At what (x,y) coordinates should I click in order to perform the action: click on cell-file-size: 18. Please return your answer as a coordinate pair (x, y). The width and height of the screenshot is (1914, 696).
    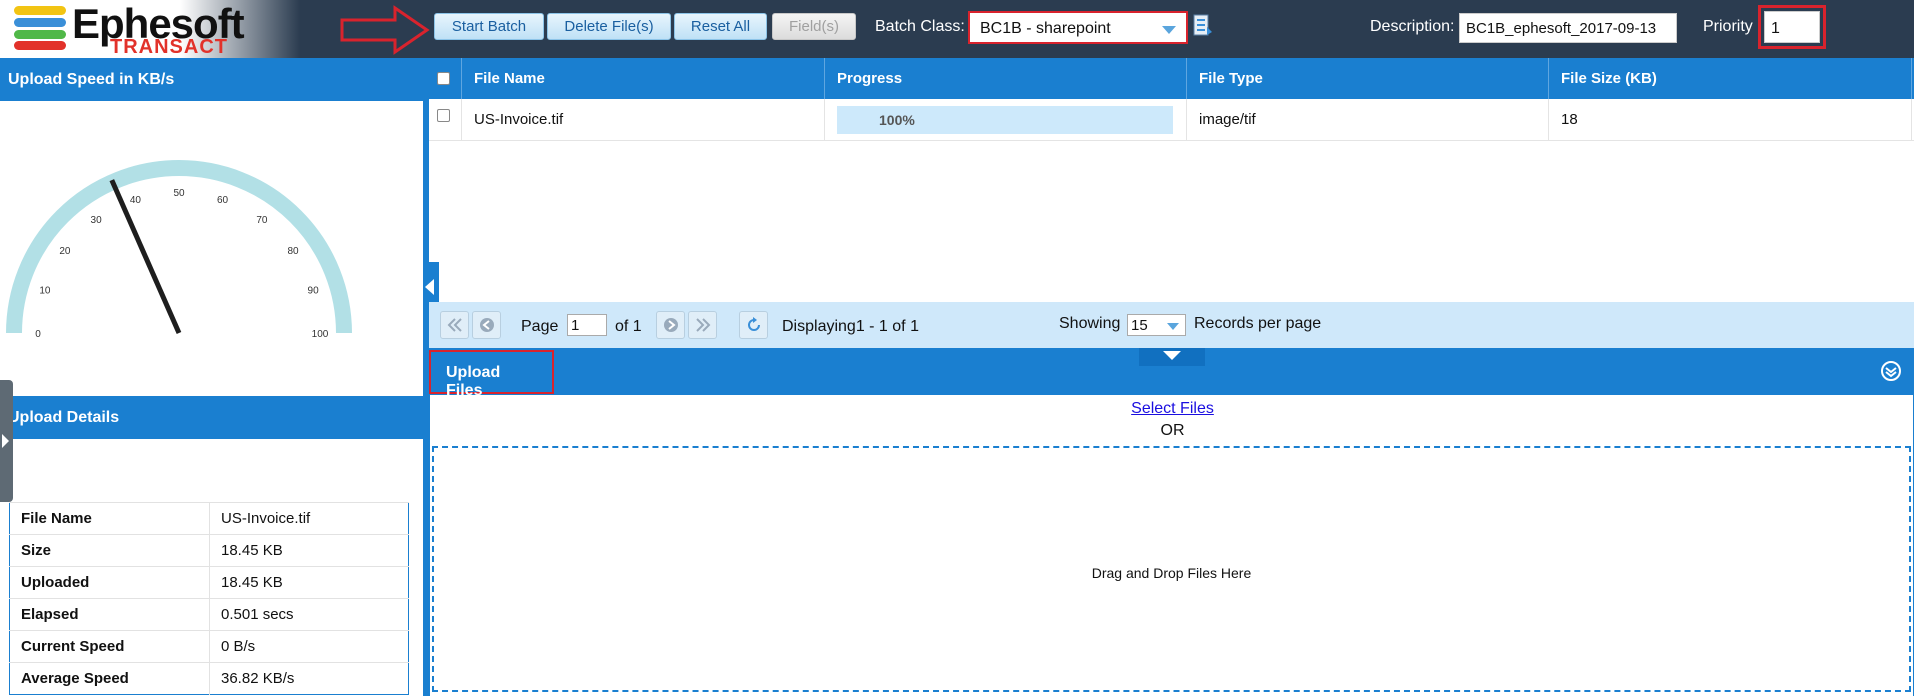
    Looking at the image, I should click on (1730, 119).